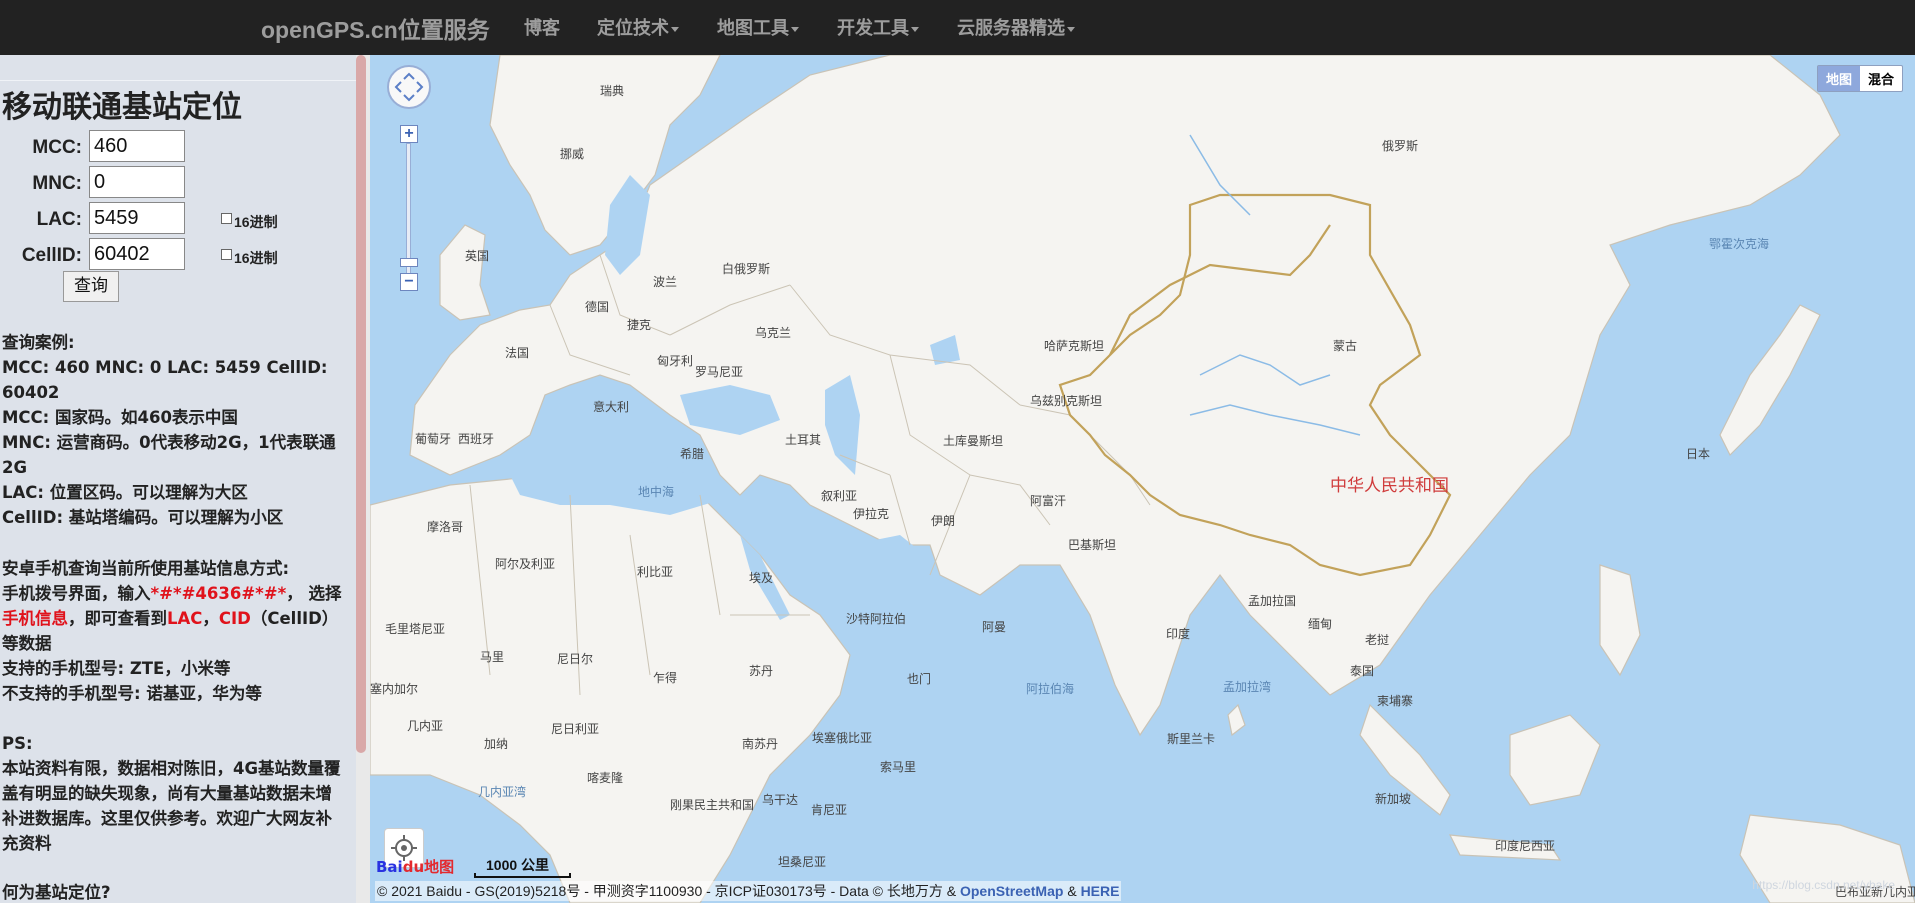 This screenshot has height=903, width=1915. Describe the element at coordinates (1698, 454) in the screenshot. I see `map-label-japan: 日本` at that location.